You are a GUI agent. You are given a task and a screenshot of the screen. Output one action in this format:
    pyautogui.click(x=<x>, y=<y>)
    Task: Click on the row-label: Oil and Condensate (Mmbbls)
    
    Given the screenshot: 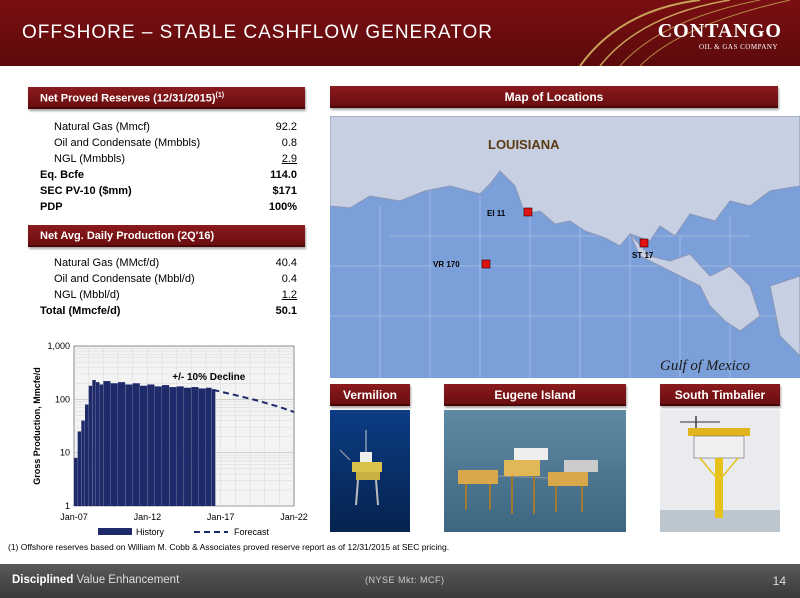 What is the action you would take?
    pyautogui.click(x=127, y=143)
    